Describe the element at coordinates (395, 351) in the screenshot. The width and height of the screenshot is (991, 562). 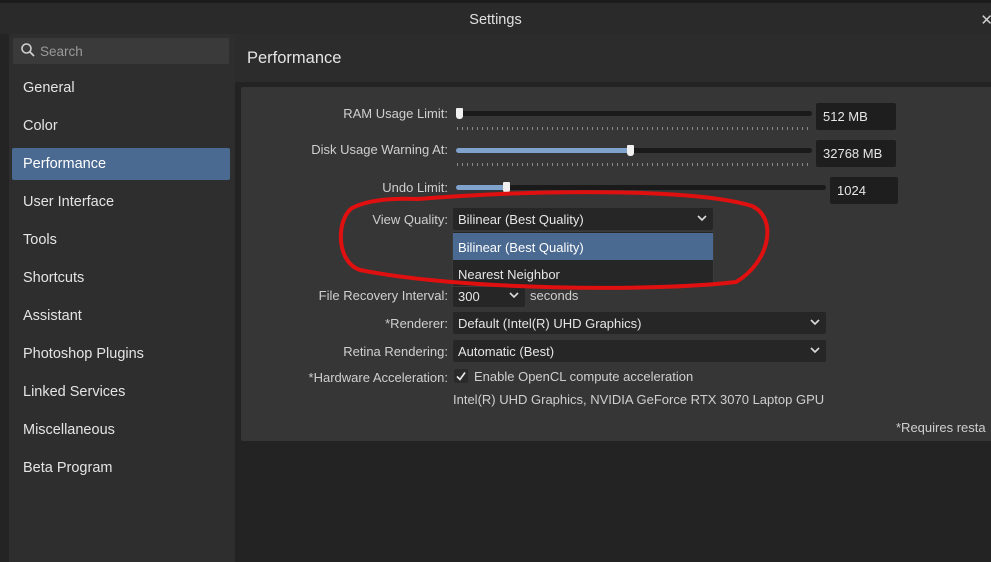
I see `retina-rendering-label: Retina Rendering:` at that location.